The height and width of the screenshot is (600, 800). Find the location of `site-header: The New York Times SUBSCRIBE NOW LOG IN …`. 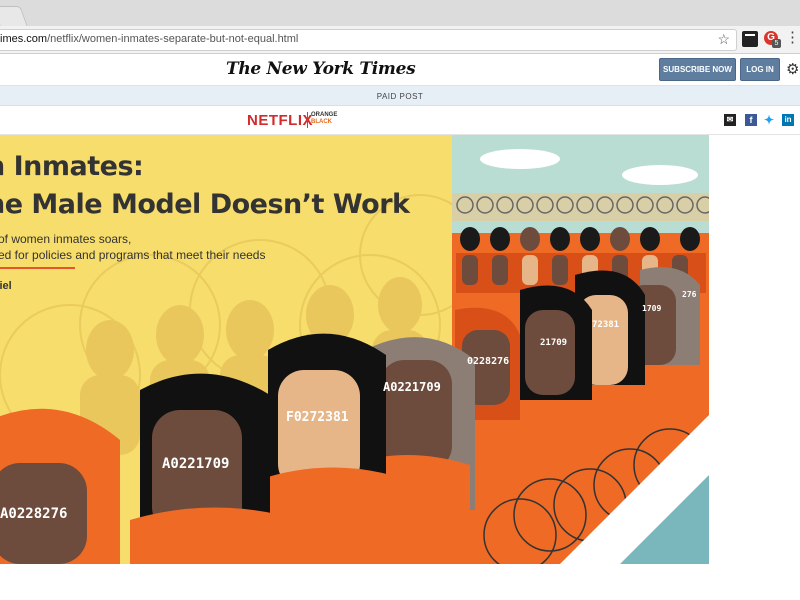

site-header: The New York Times SUBSCRIBE NOW LOG IN … is located at coordinates (400, 70).